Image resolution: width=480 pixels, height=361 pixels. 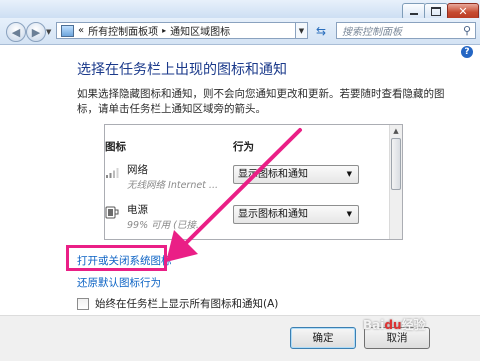 What do you see at coordinates (123, 30) in the screenshot?
I see `breadcrumb-all-items: 所有控制面板项` at bounding box center [123, 30].